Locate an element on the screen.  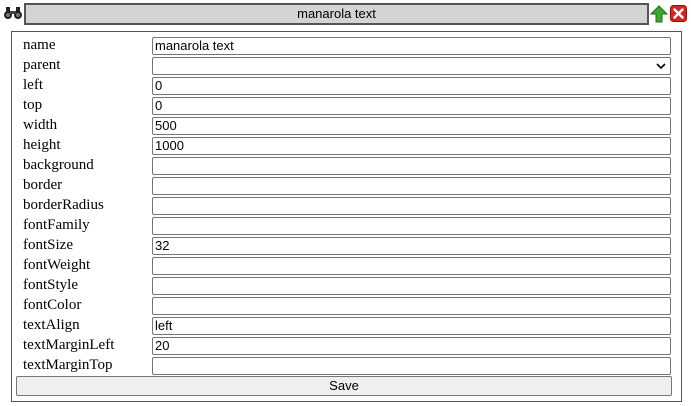
width-input is located at coordinates (411, 126).